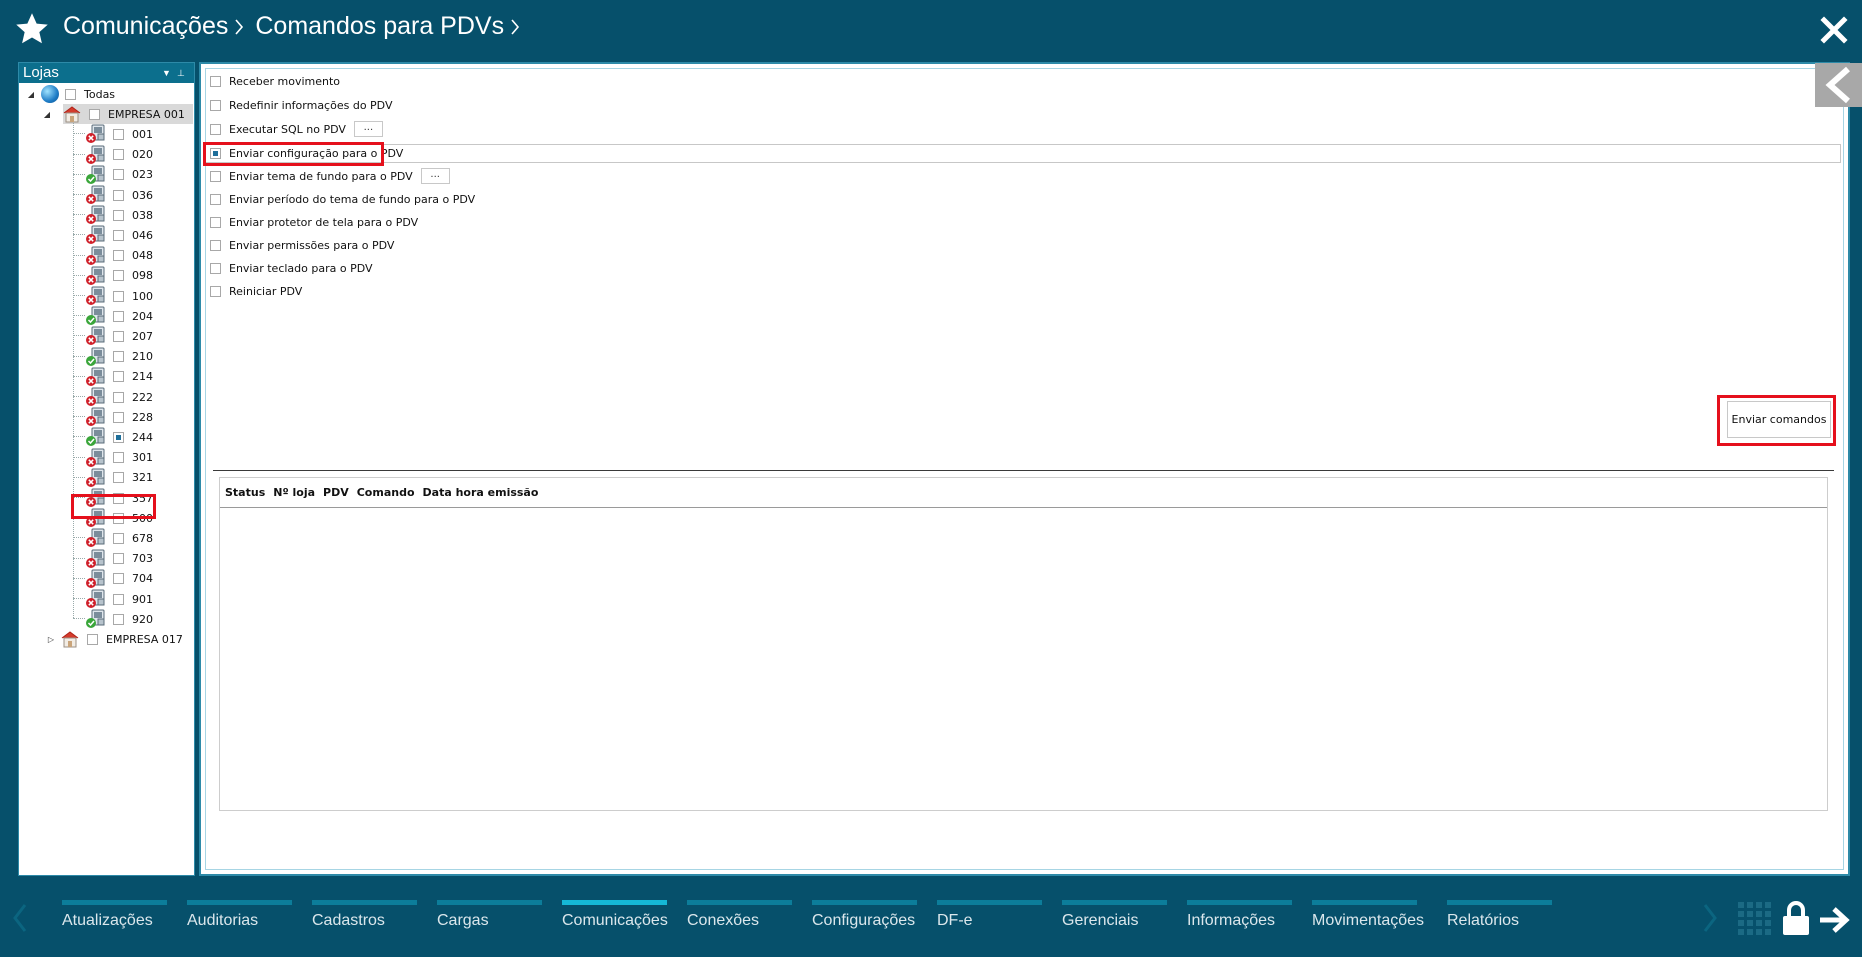 This screenshot has width=1862, height=957. I want to click on store-node: 244, so click(119, 437).